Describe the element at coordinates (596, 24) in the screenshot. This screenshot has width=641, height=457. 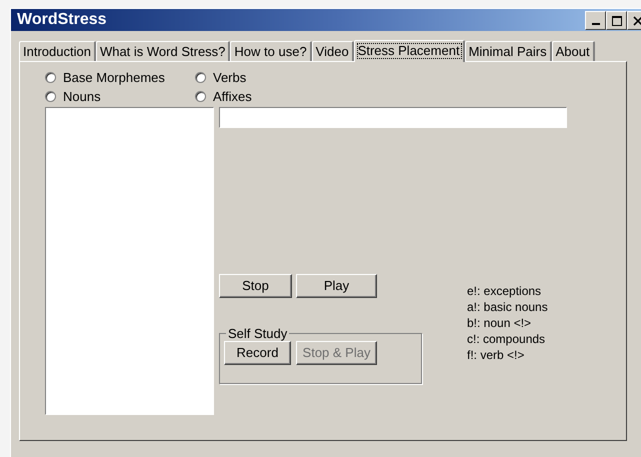
I see `minimize-icon` at that location.